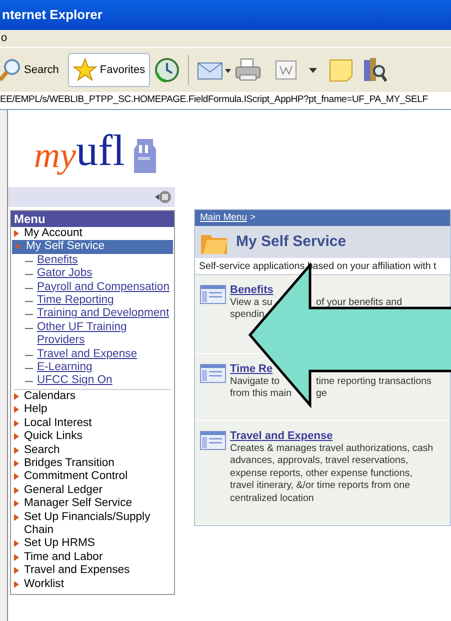 The width and height of the screenshot is (451, 621). I want to click on menu-item: o, so click(4, 38).